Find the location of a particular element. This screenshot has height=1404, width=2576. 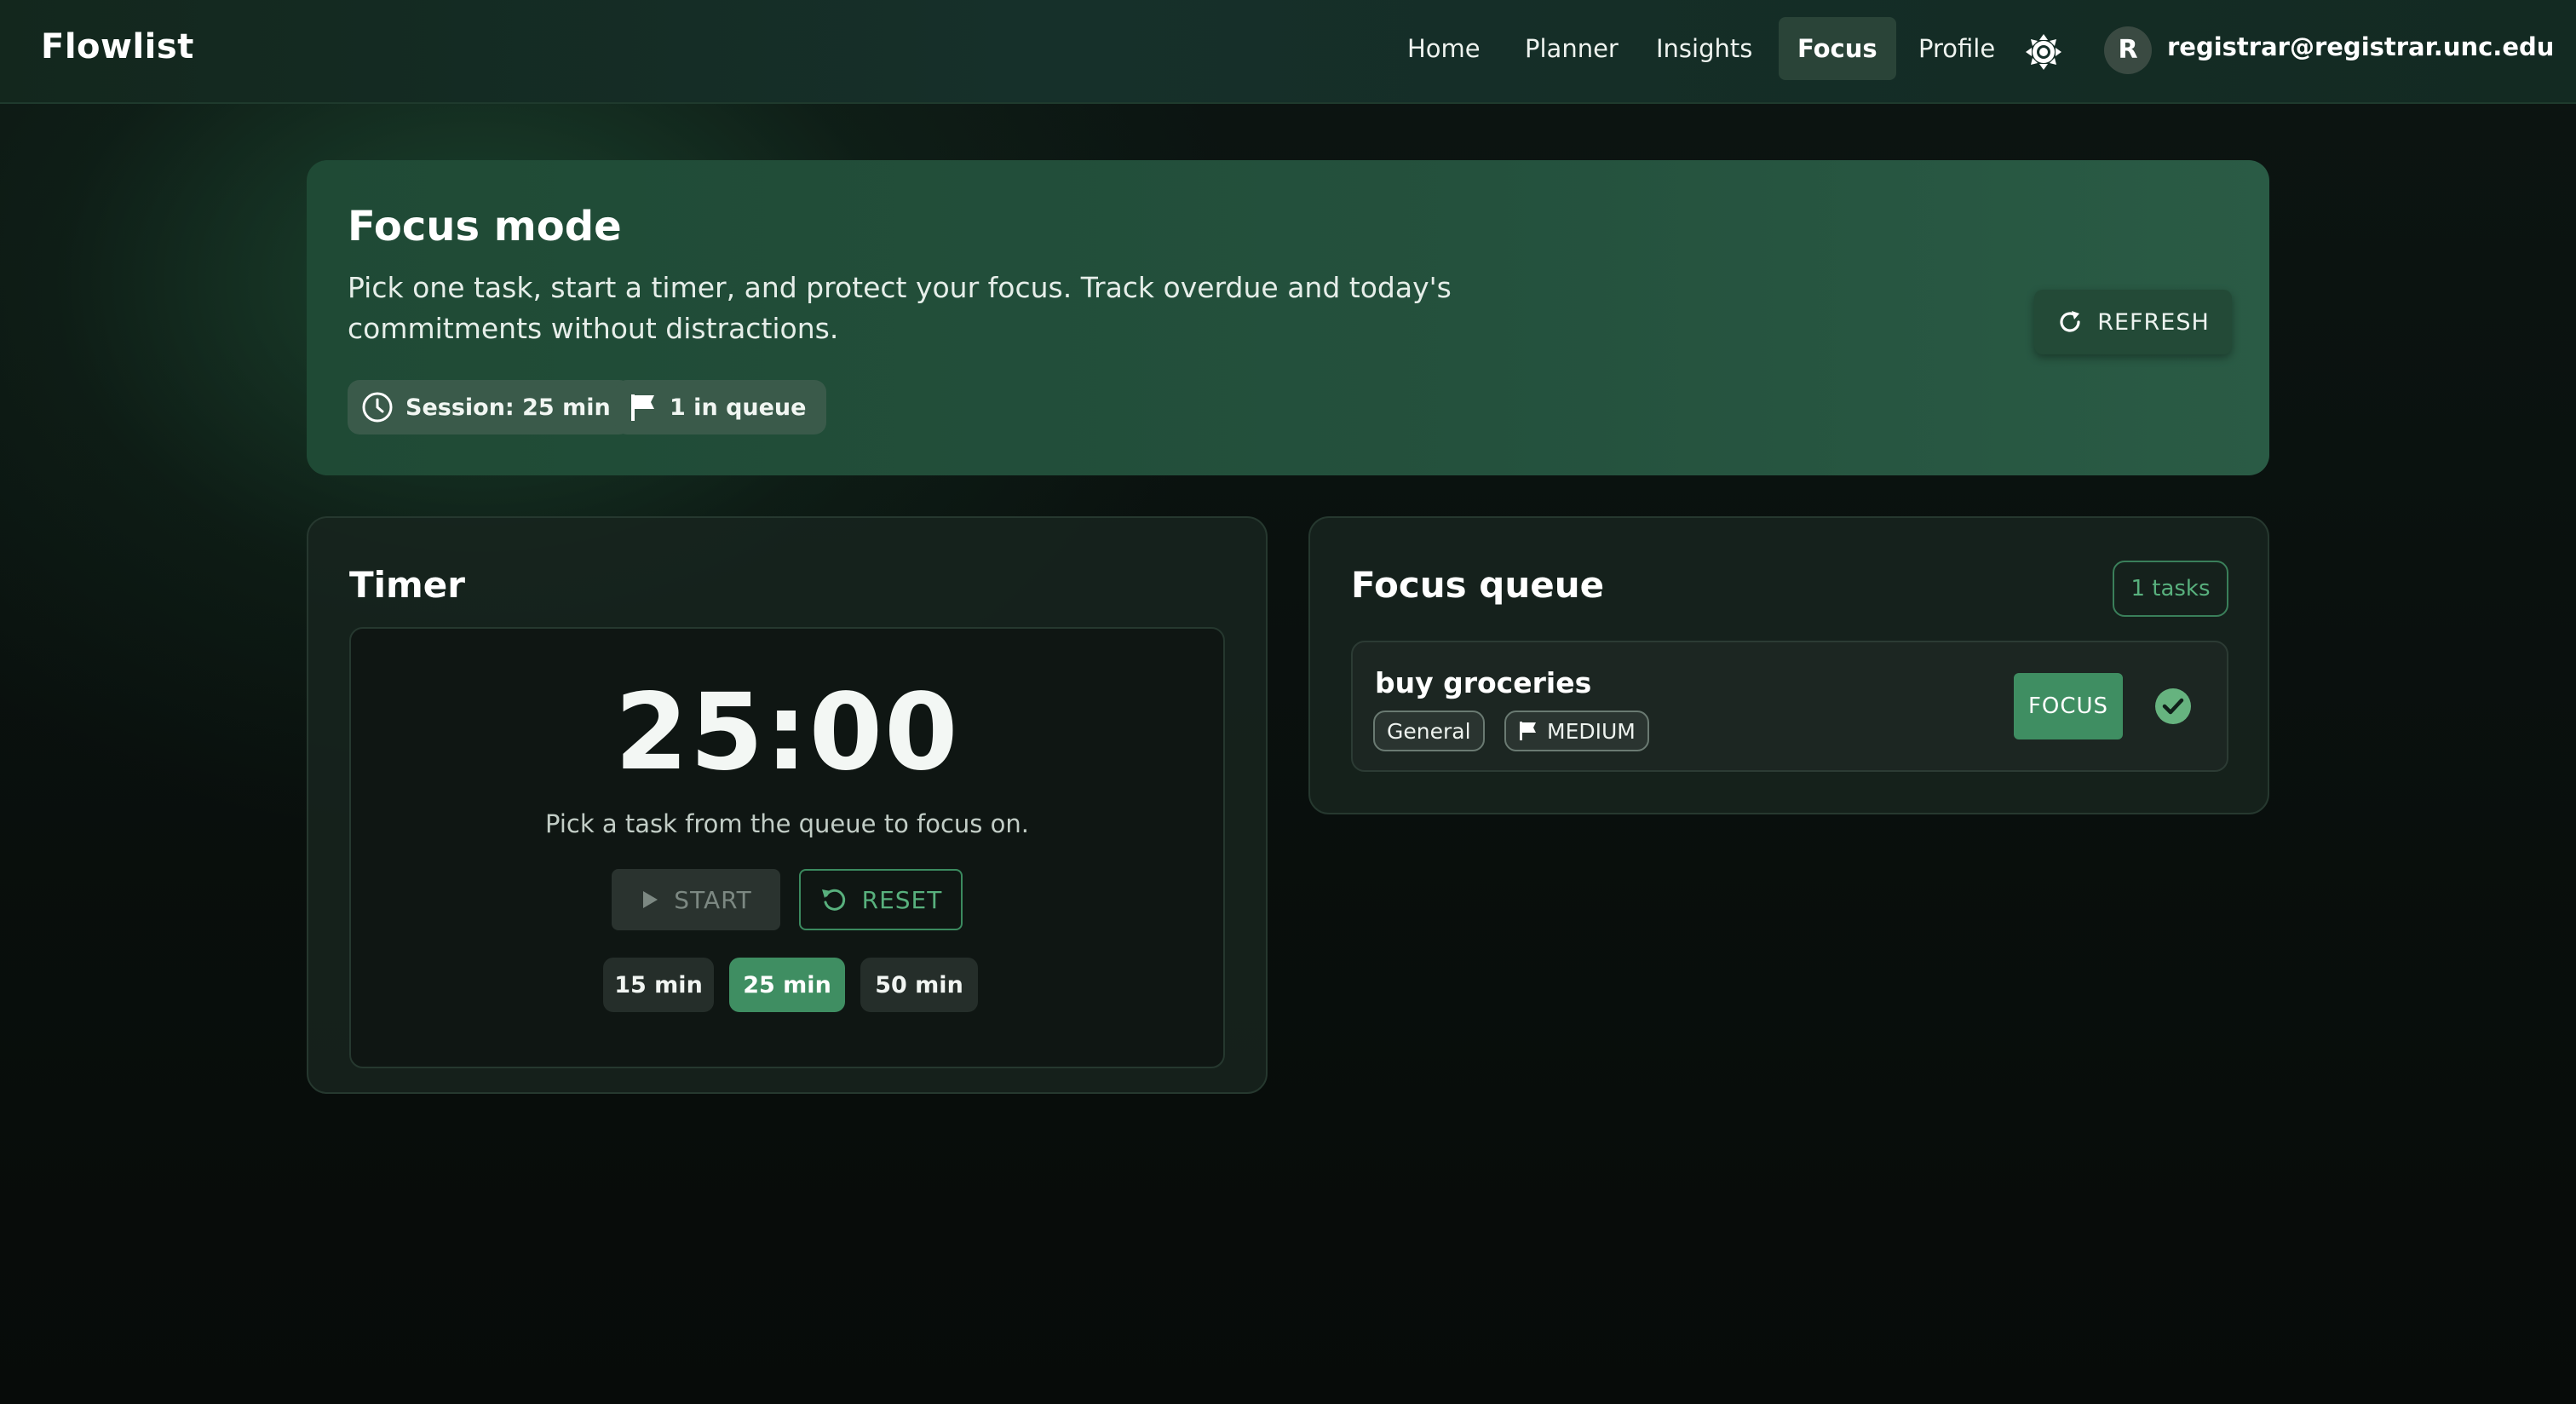

user-avatar: R is located at coordinates (2128, 50).